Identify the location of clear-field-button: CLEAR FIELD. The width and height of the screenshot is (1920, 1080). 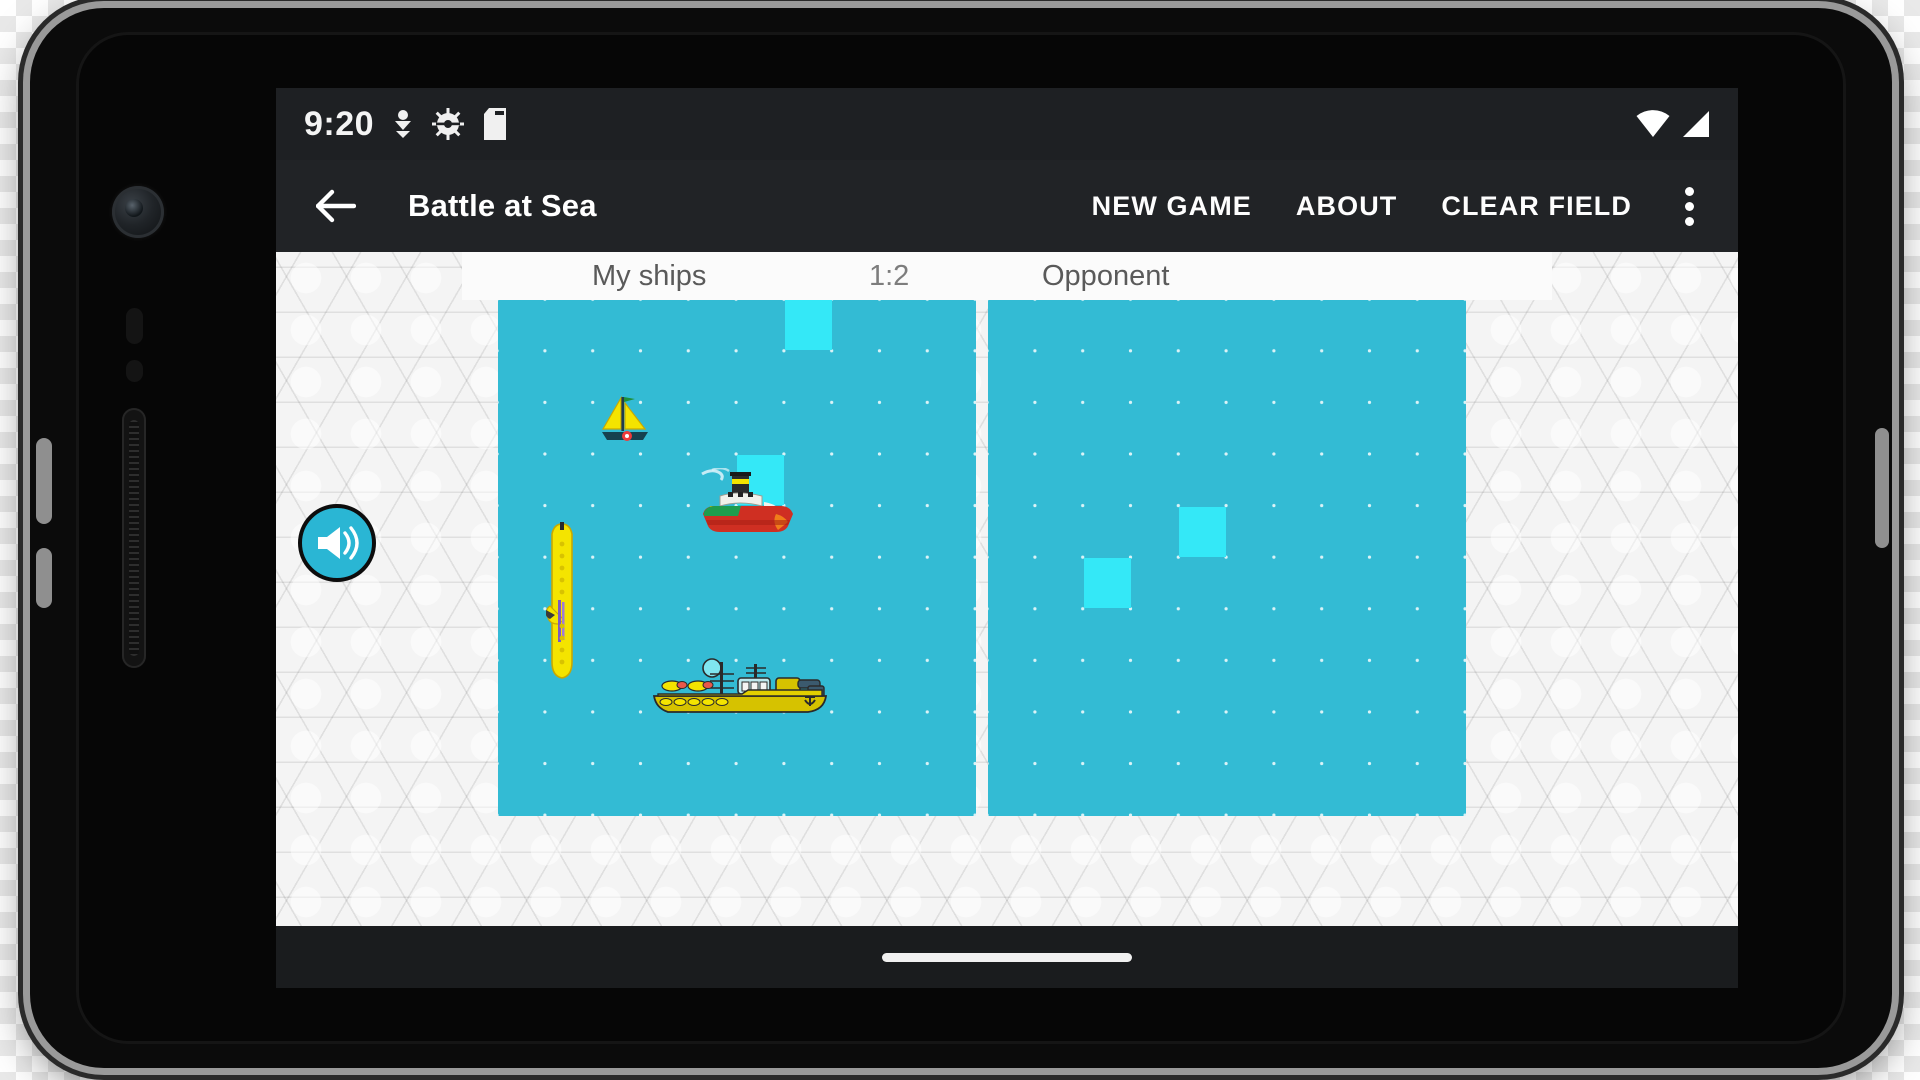
(1536, 206).